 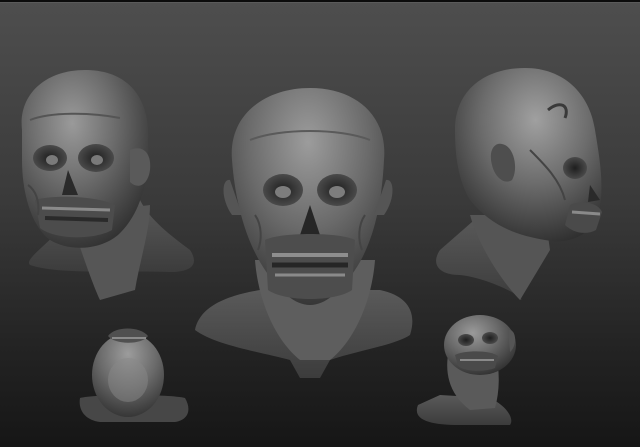 What do you see at coordinates (466, 370) in the screenshot?
I see `sculpt-view-low-angle` at bounding box center [466, 370].